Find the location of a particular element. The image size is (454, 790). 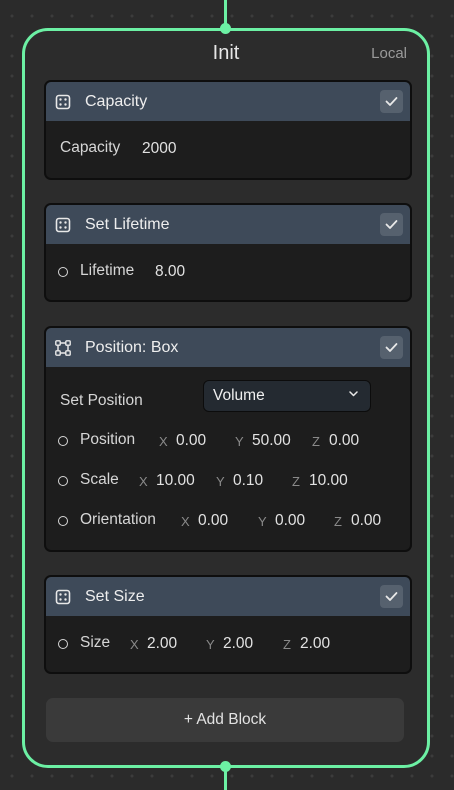

orientation-label: Orientation is located at coordinates (118, 519).